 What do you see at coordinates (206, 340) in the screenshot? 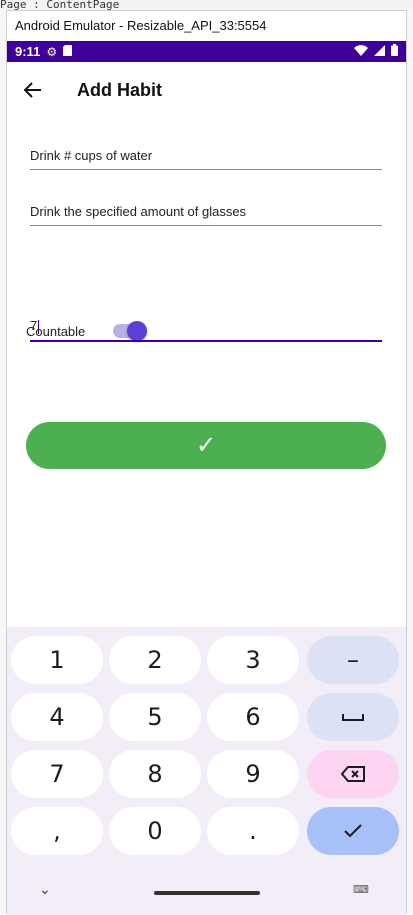
I see `field-underline-active` at bounding box center [206, 340].